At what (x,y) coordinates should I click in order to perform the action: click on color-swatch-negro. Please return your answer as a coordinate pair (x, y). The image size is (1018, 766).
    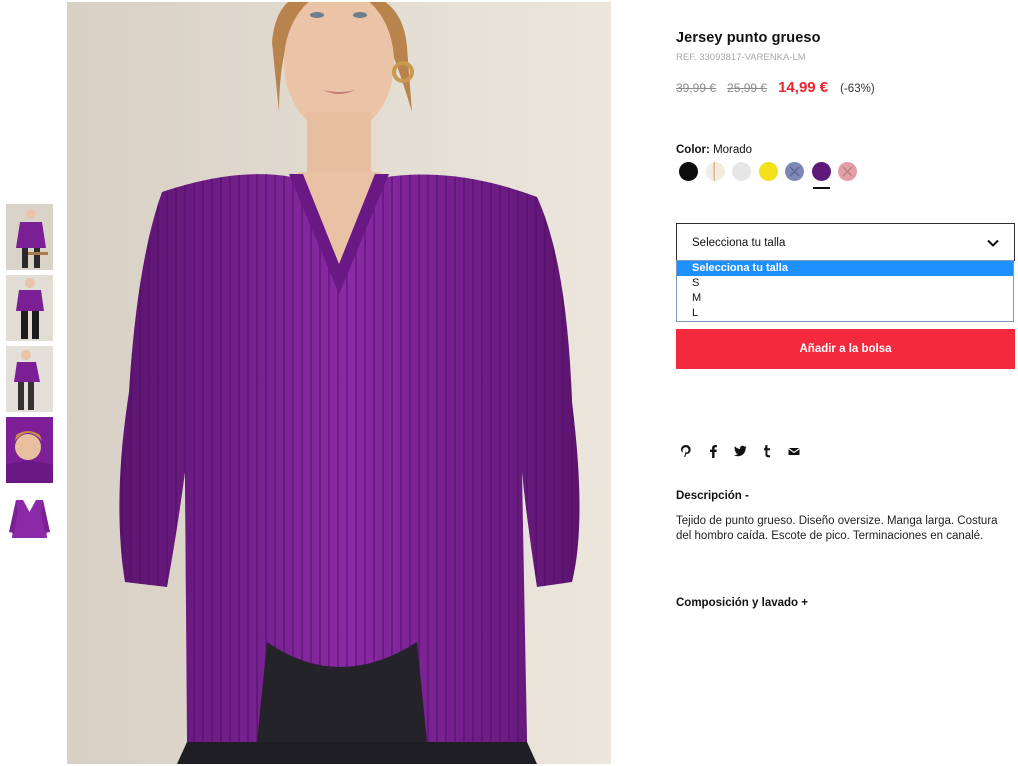
    Looking at the image, I should click on (688, 171).